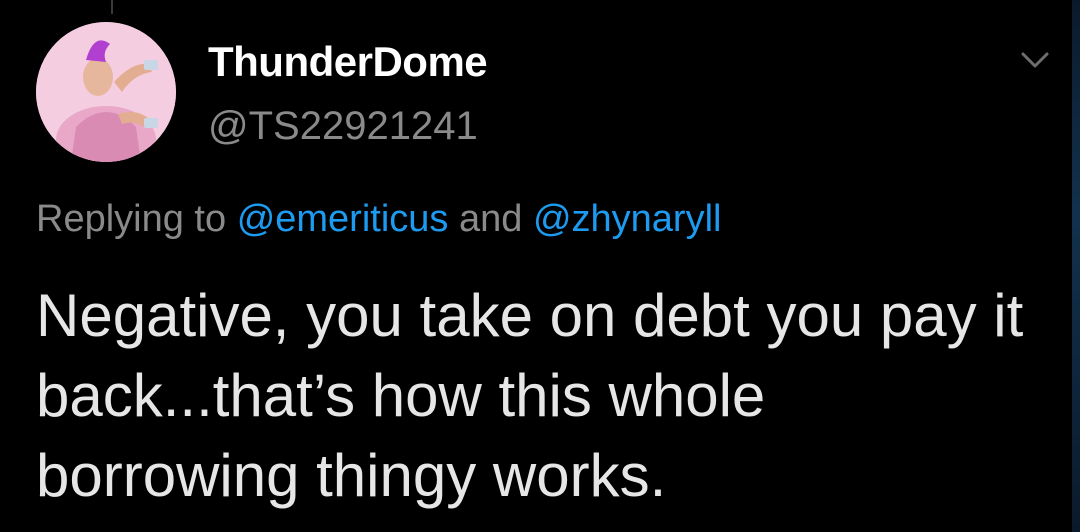  I want to click on chevron-down-icon, so click(1035, 60).